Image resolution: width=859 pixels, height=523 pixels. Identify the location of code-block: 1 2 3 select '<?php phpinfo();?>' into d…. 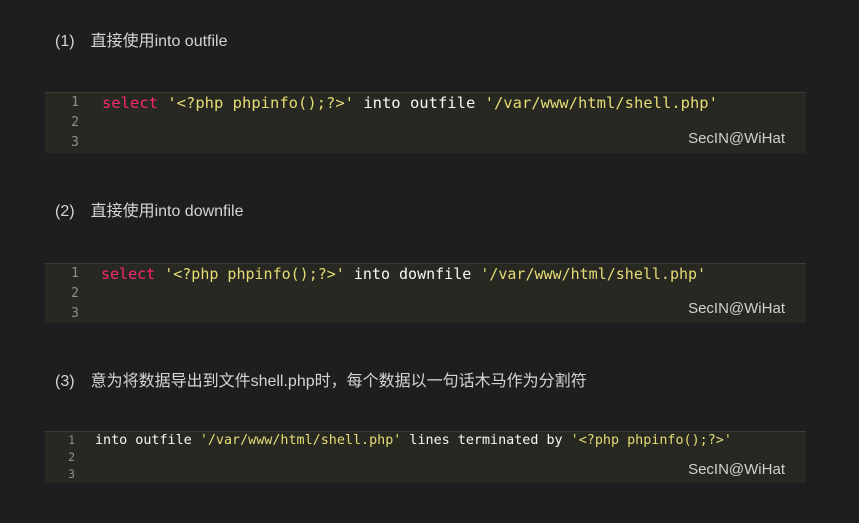
(425, 293).